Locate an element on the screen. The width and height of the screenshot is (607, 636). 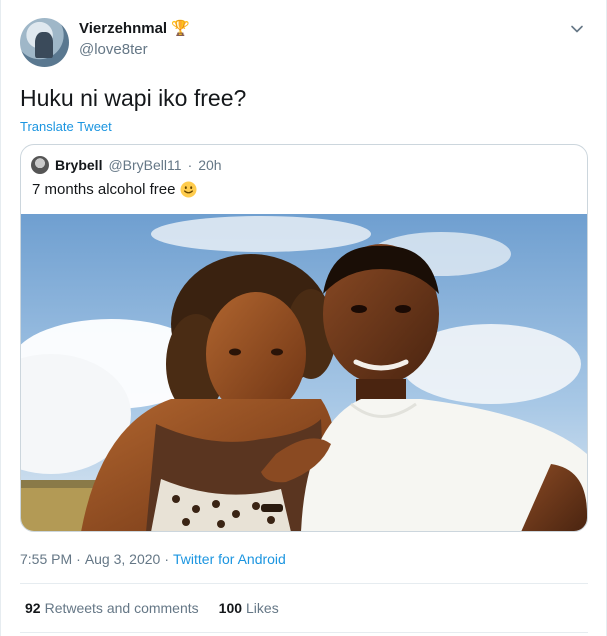
author-display-name: Vierzehnmal is located at coordinates (123, 28).